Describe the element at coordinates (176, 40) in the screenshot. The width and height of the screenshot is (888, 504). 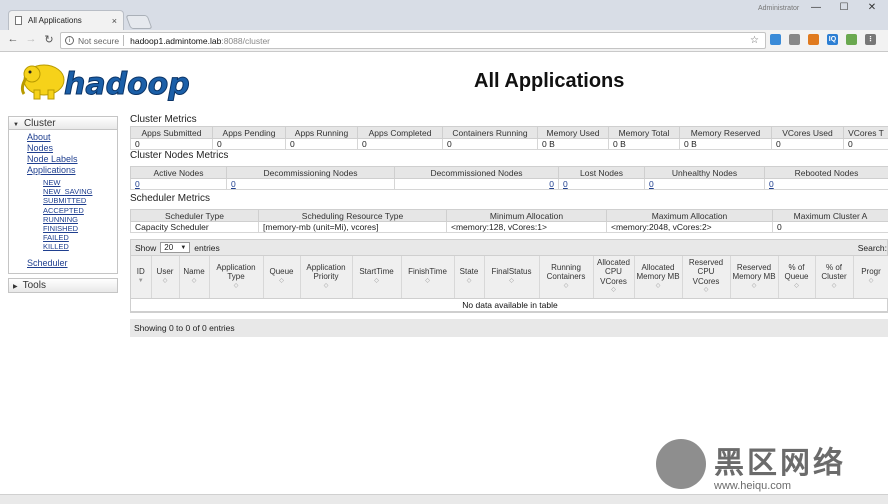
I see `url-host: hadoop1.admintome.lab` at that location.